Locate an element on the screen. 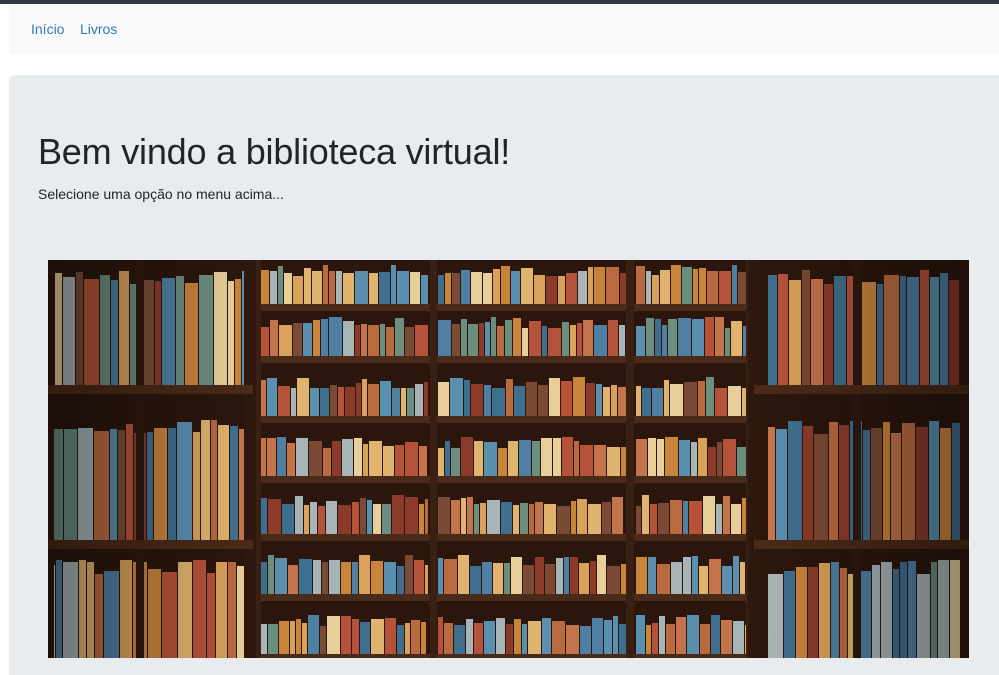  page-title: Bem vindo a biblioteca virtual! is located at coordinates (274, 151).